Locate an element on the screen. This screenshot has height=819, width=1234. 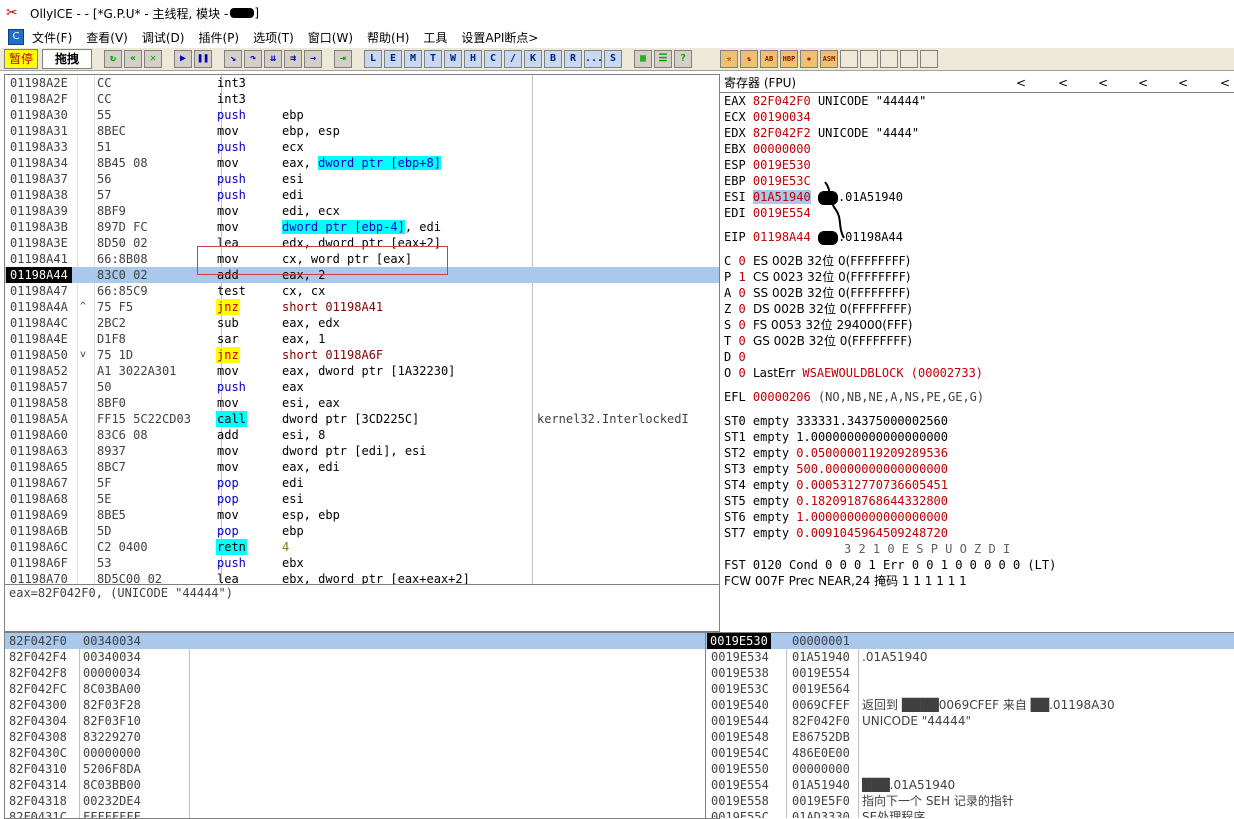
dump-row: 82F04314 8C03BB00 is located at coordinates (362, 785).